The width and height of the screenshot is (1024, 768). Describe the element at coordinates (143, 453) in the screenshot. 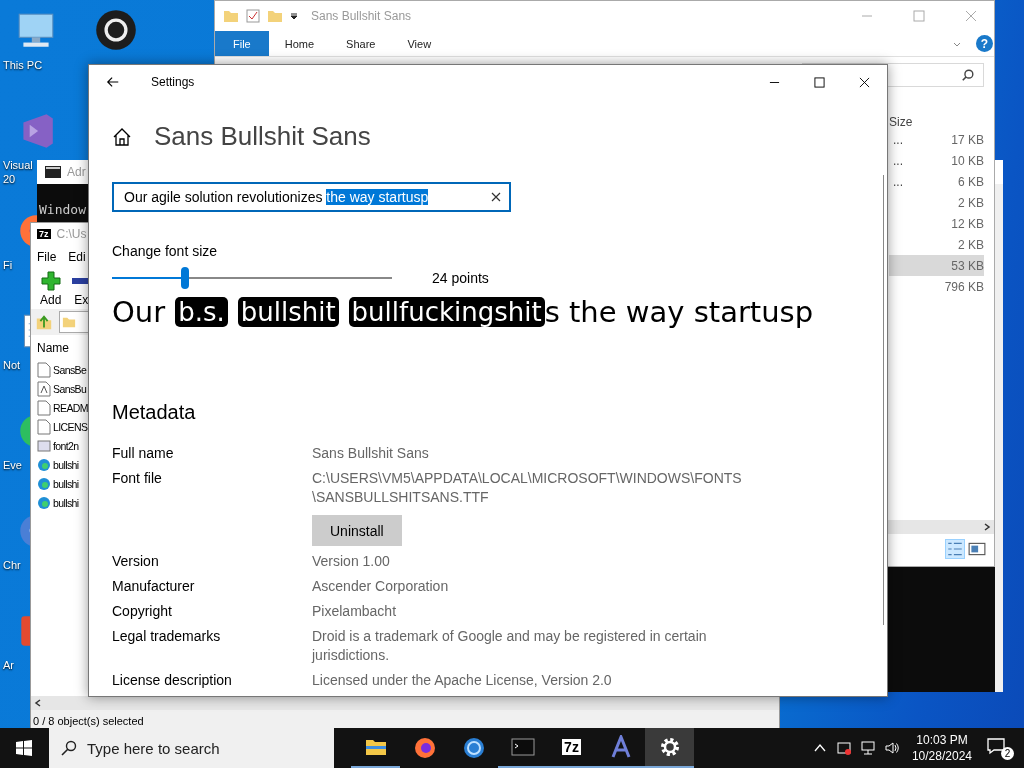

I see `metadata-label: Full name` at that location.